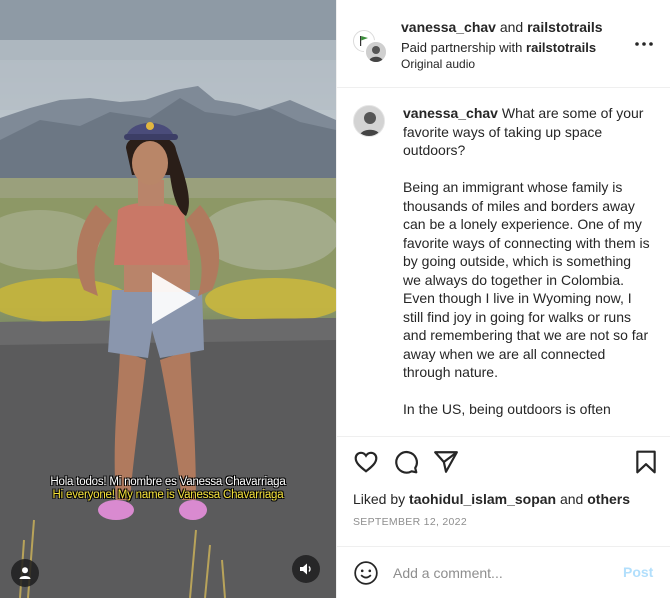  Describe the element at coordinates (561, 47) in the screenshot. I see `partner-link: railstotrails` at that location.